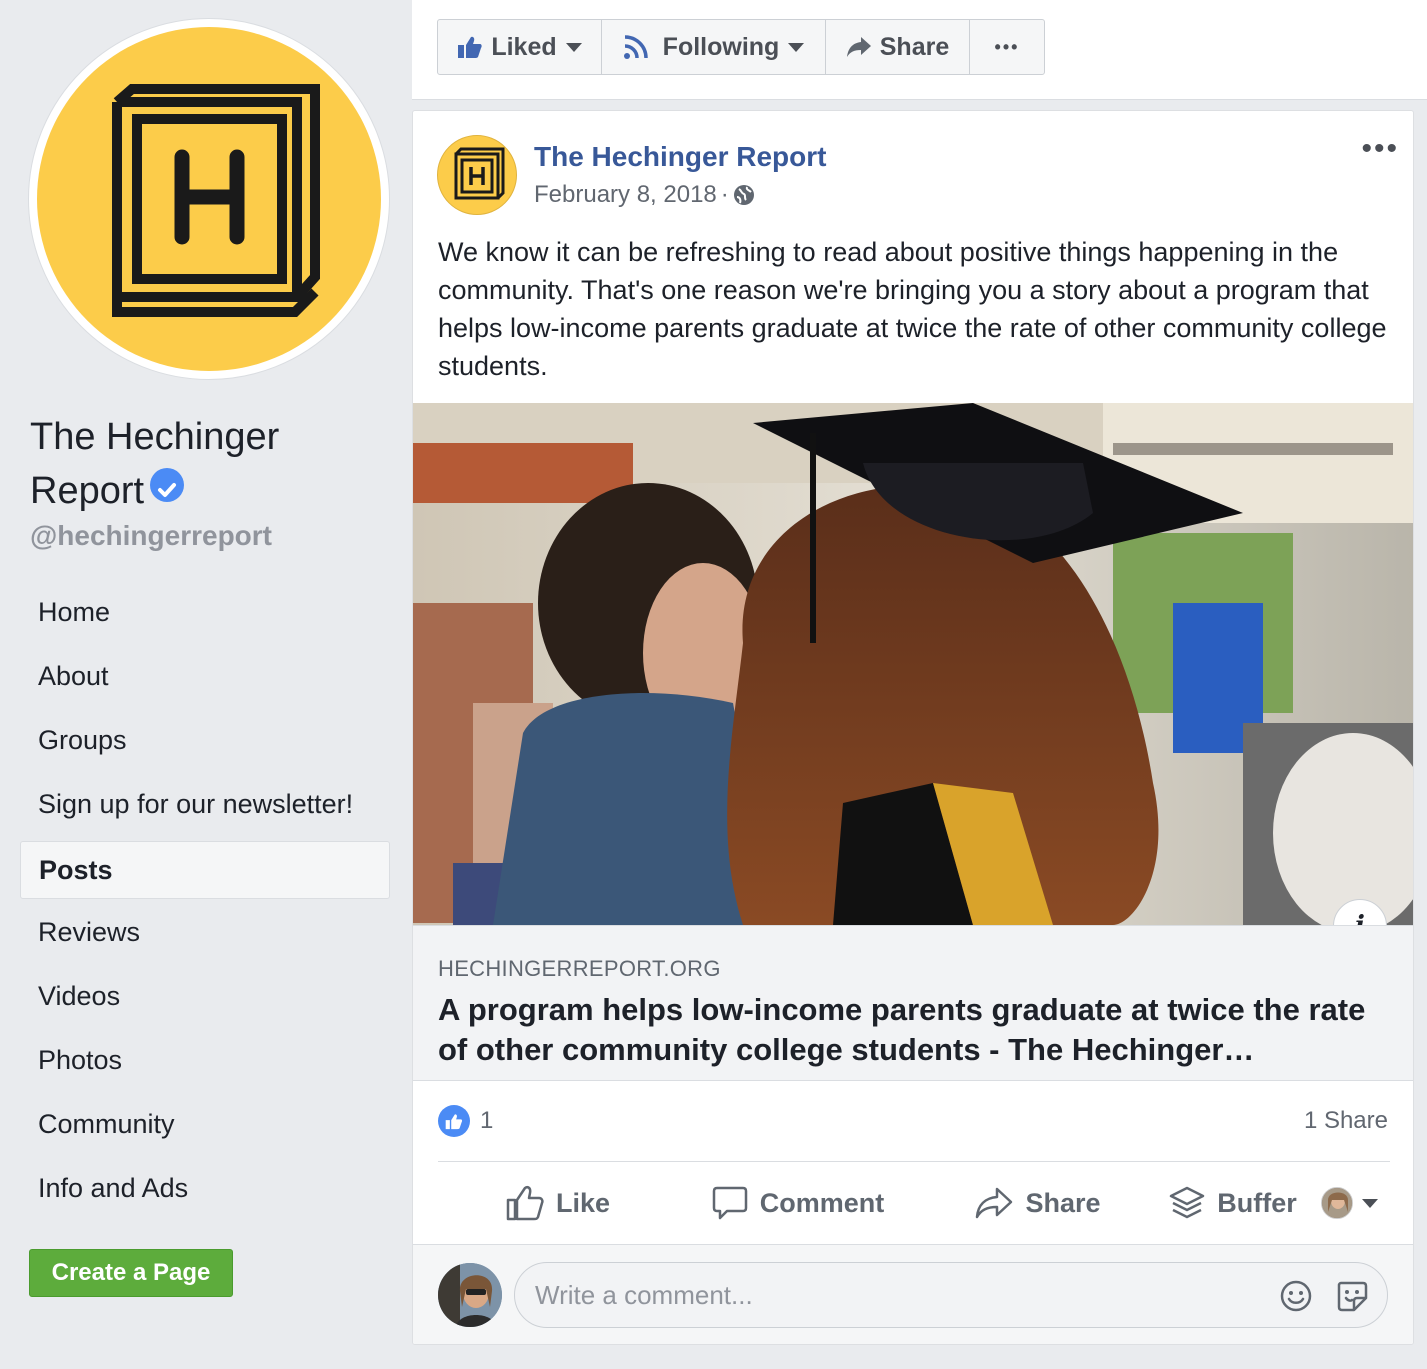 The height and width of the screenshot is (1369, 1427). I want to click on post-author-name: The Hechinger Report, so click(680, 157).